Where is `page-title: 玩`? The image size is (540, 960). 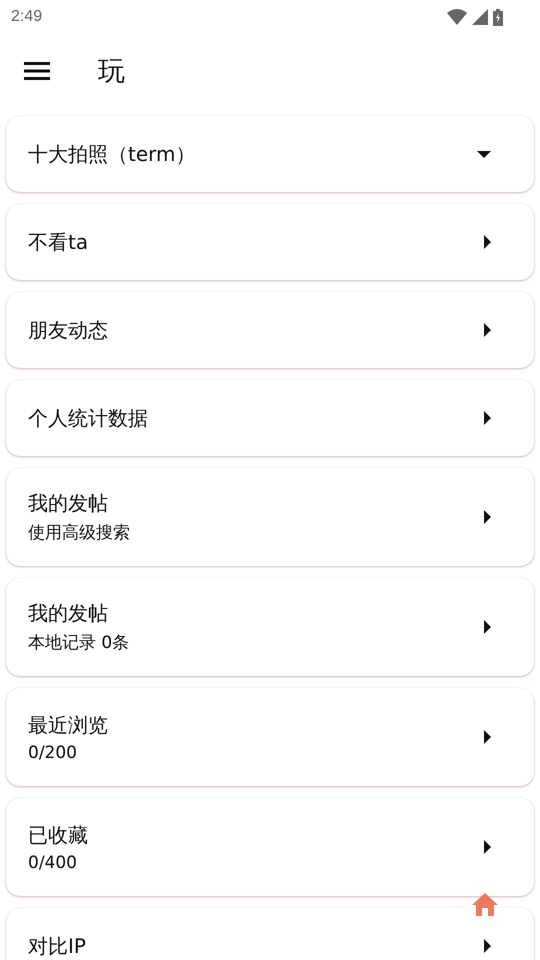 page-title: 玩 is located at coordinates (111, 72).